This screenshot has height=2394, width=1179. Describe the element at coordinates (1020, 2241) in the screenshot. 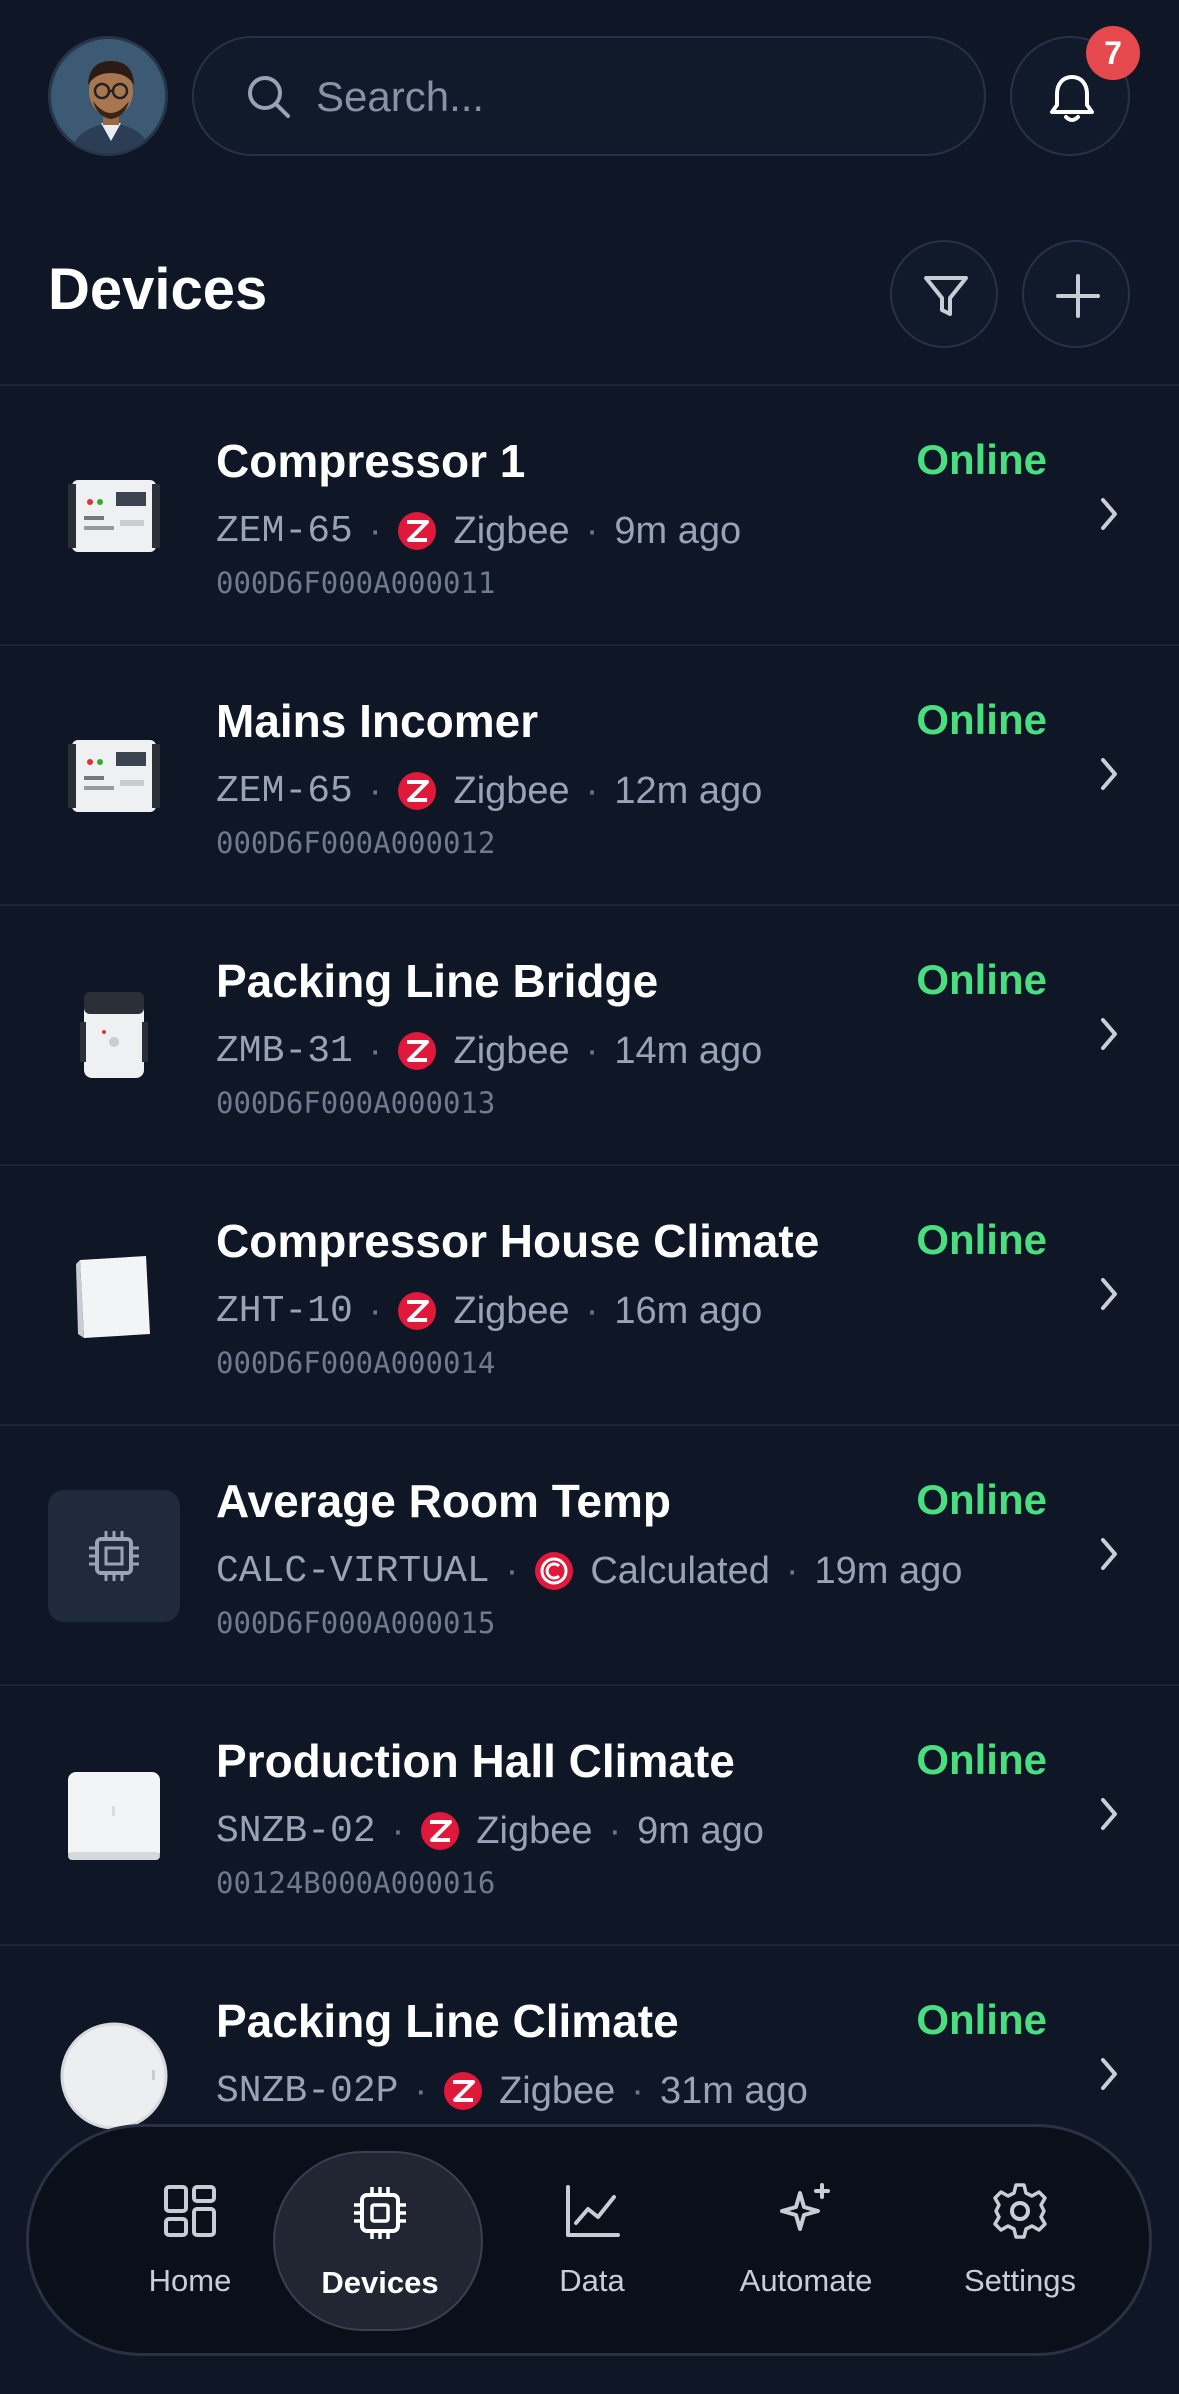

I see `nav-item-settings: Settings` at that location.